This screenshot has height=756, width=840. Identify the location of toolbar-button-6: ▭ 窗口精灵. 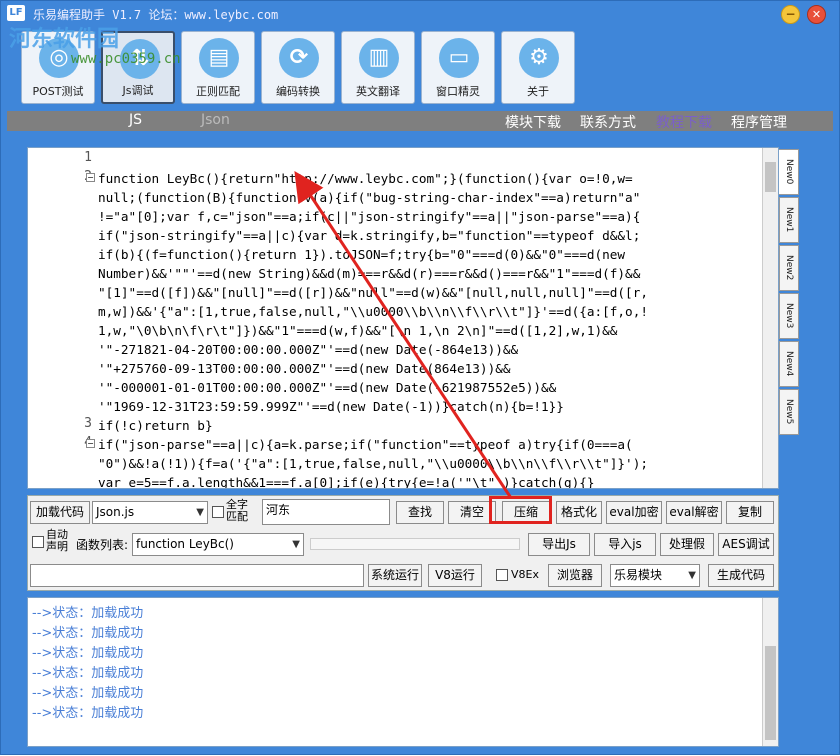
(458, 67).